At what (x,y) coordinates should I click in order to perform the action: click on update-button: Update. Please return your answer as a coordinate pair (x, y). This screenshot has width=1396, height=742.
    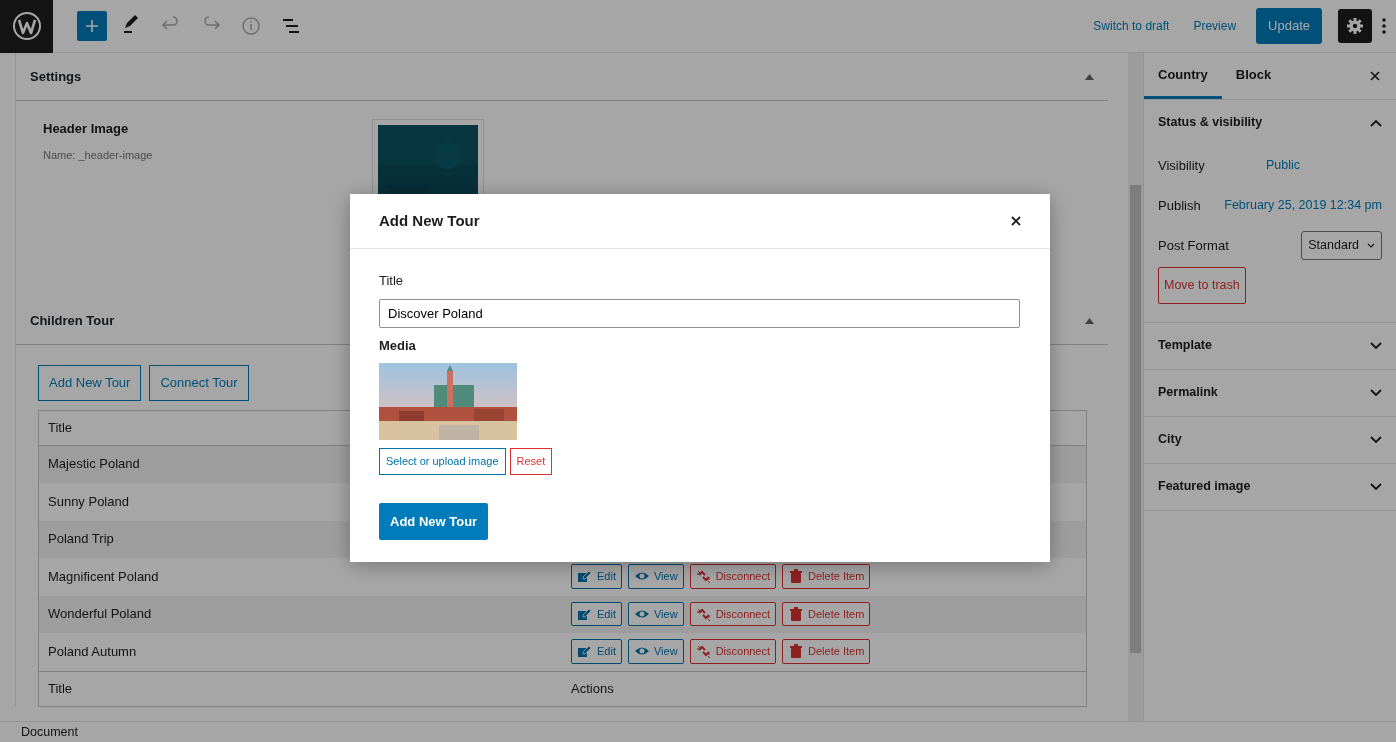
    Looking at the image, I should click on (1289, 26).